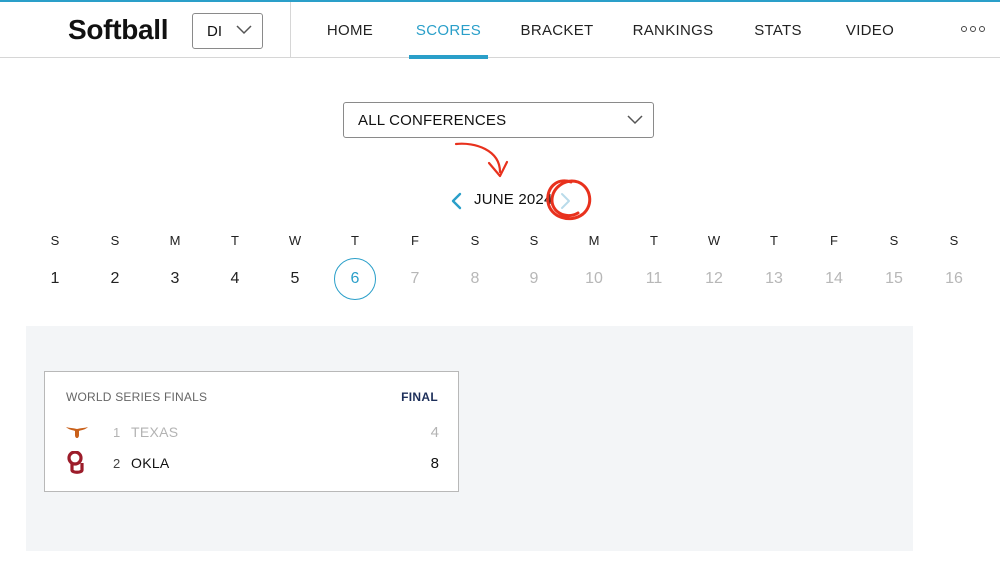  I want to click on team-score: 4, so click(434, 432).